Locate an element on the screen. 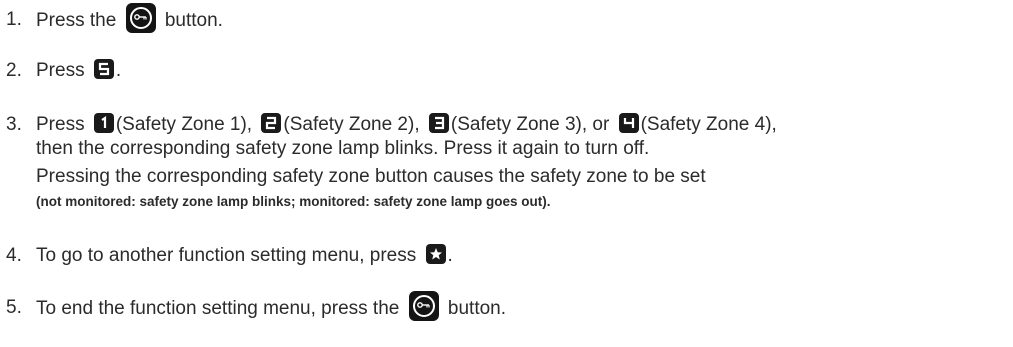  step-number: 1. is located at coordinates (14, 19).